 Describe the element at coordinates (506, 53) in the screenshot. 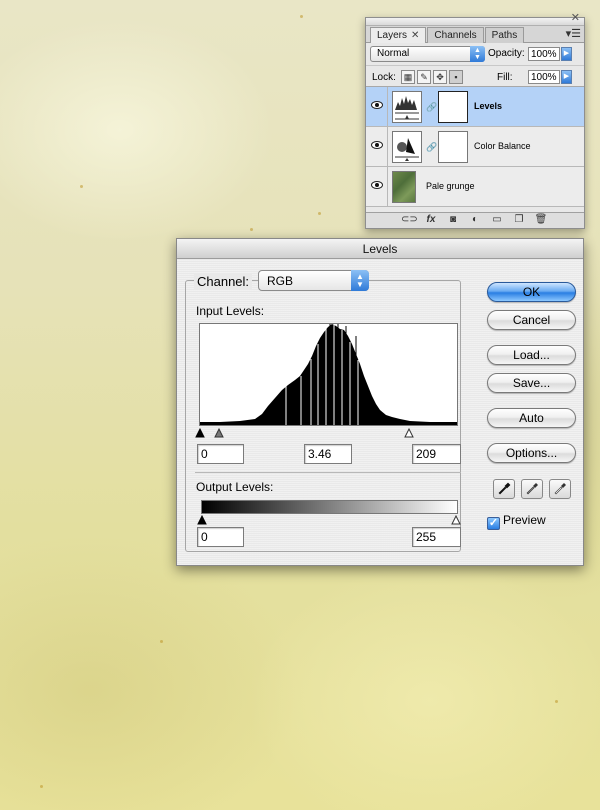

I see `opacity-label: Opacity:` at that location.